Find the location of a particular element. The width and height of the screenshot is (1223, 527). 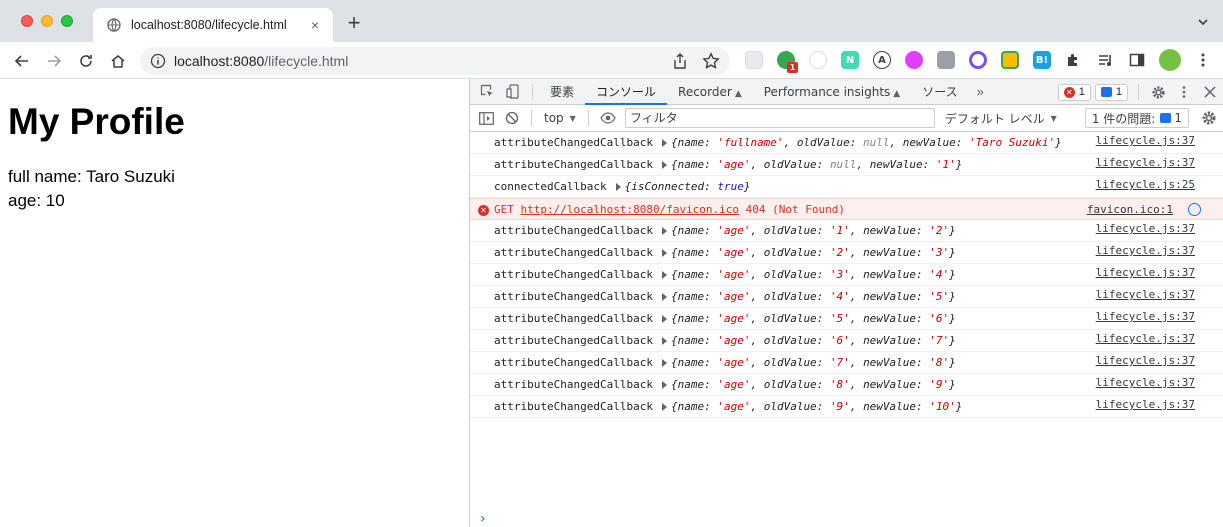

browser-tab: localhost:8080/lifecycle.html × is located at coordinates (213, 25).